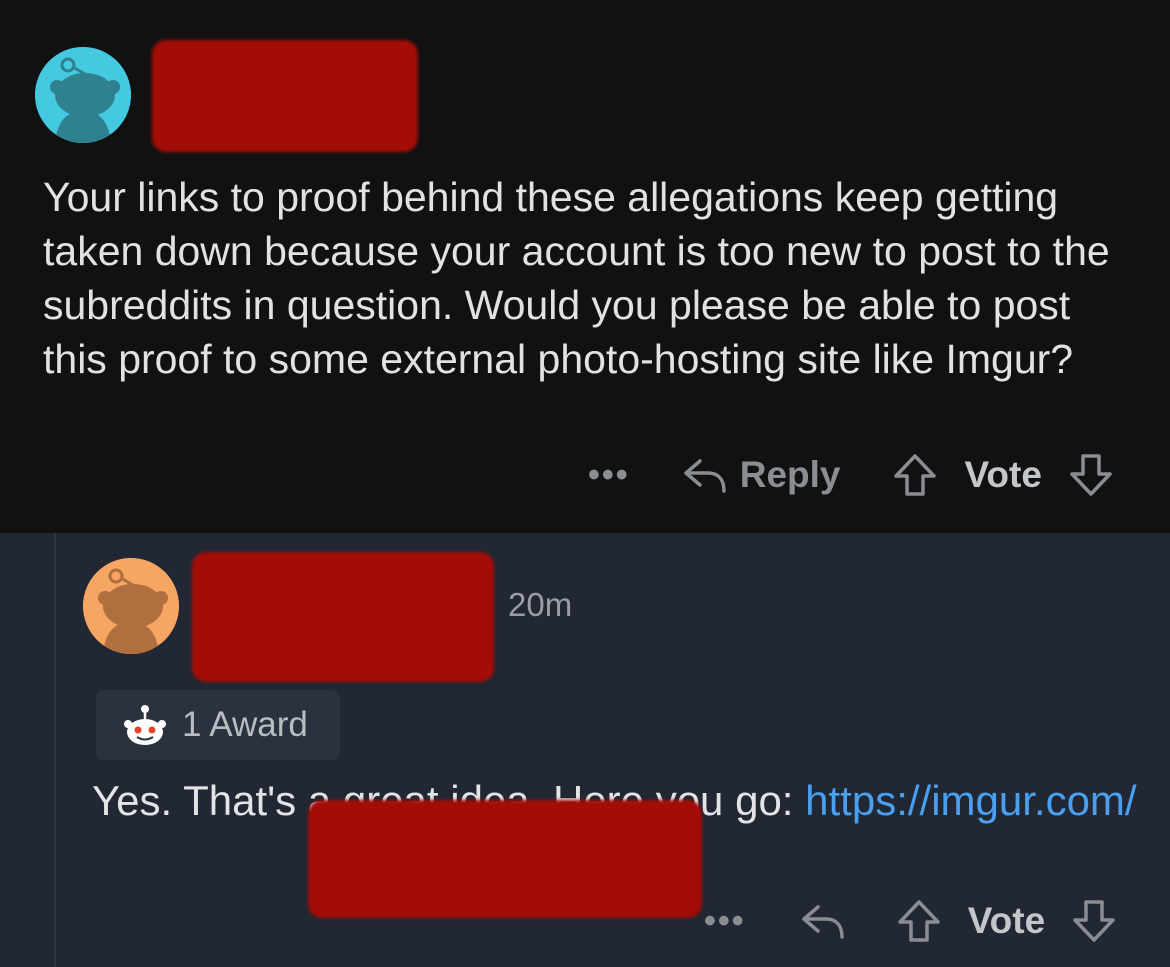 Image resolution: width=1170 pixels, height=967 pixels. What do you see at coordinates (505, 859) in the screenshot?
I see `redacted-link-path` at bounding box center [505, 859].